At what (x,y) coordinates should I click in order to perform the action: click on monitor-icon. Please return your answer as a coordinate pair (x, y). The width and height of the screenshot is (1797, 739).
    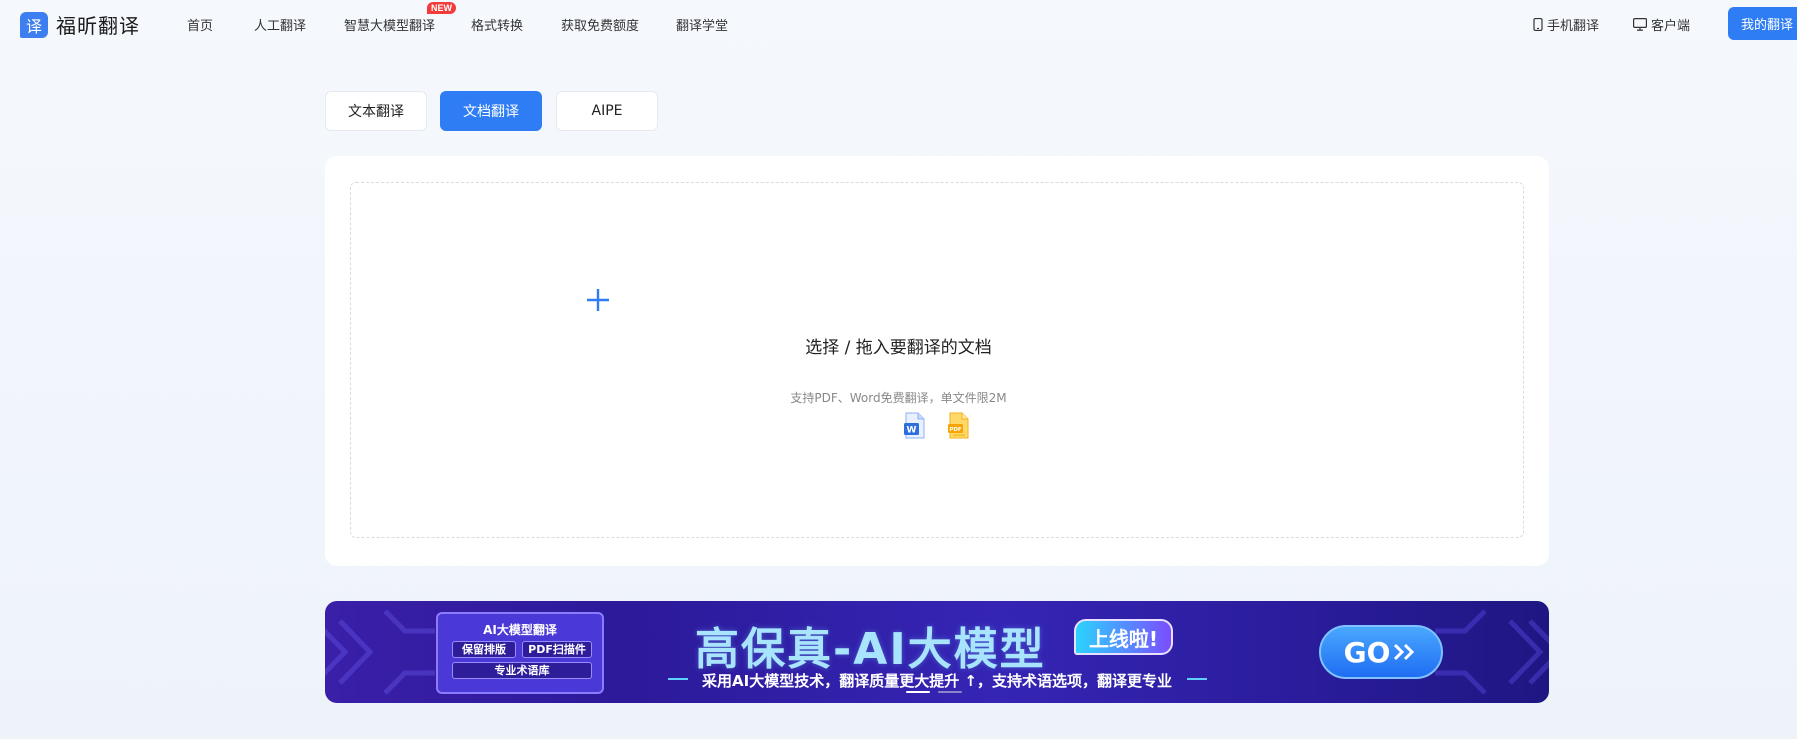
    Looking at the image, I should click on (1640, 24).